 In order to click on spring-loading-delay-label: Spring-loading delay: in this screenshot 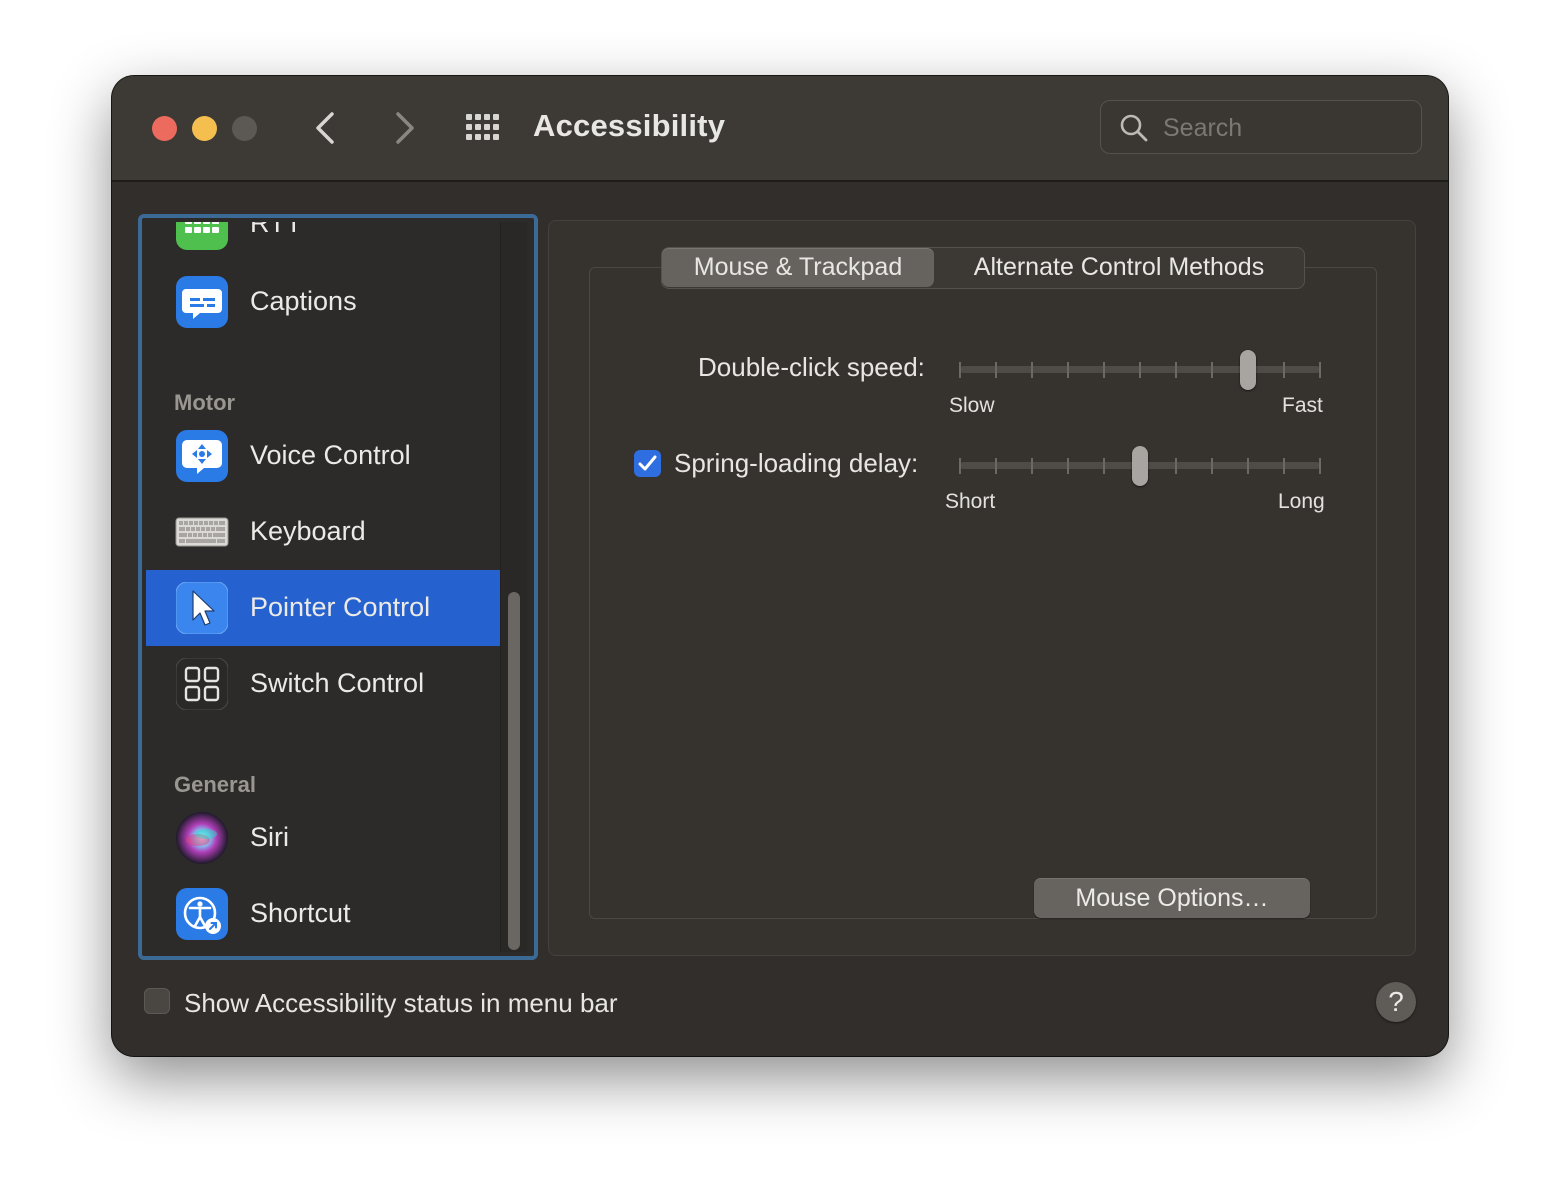, I will do `click(796, 463)`.